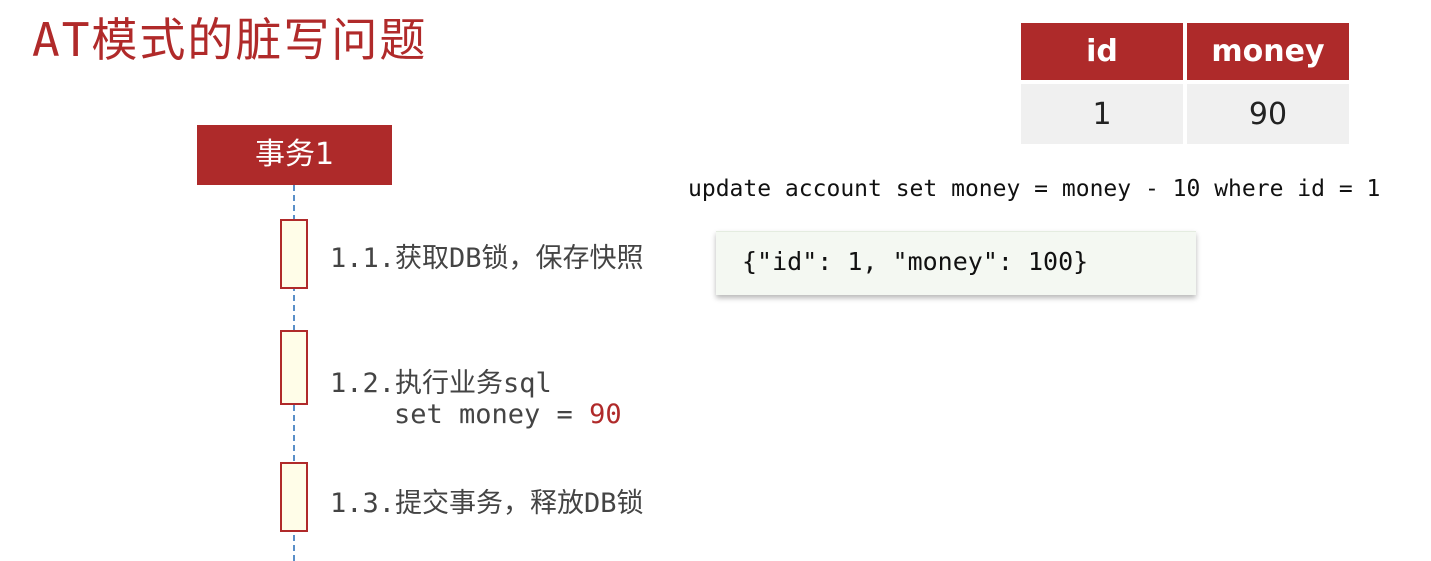 The height and width of the screenshot is (561, 1431). Describe the element at coordinates (492, 414) in the screenshot. I see `step-2-code-prefix: set money =` at that location.